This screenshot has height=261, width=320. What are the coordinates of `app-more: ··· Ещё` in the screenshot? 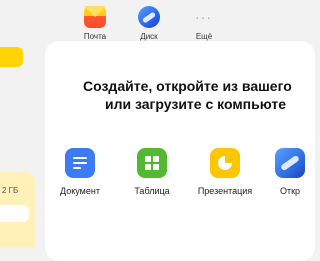 It's located at (204, 23).